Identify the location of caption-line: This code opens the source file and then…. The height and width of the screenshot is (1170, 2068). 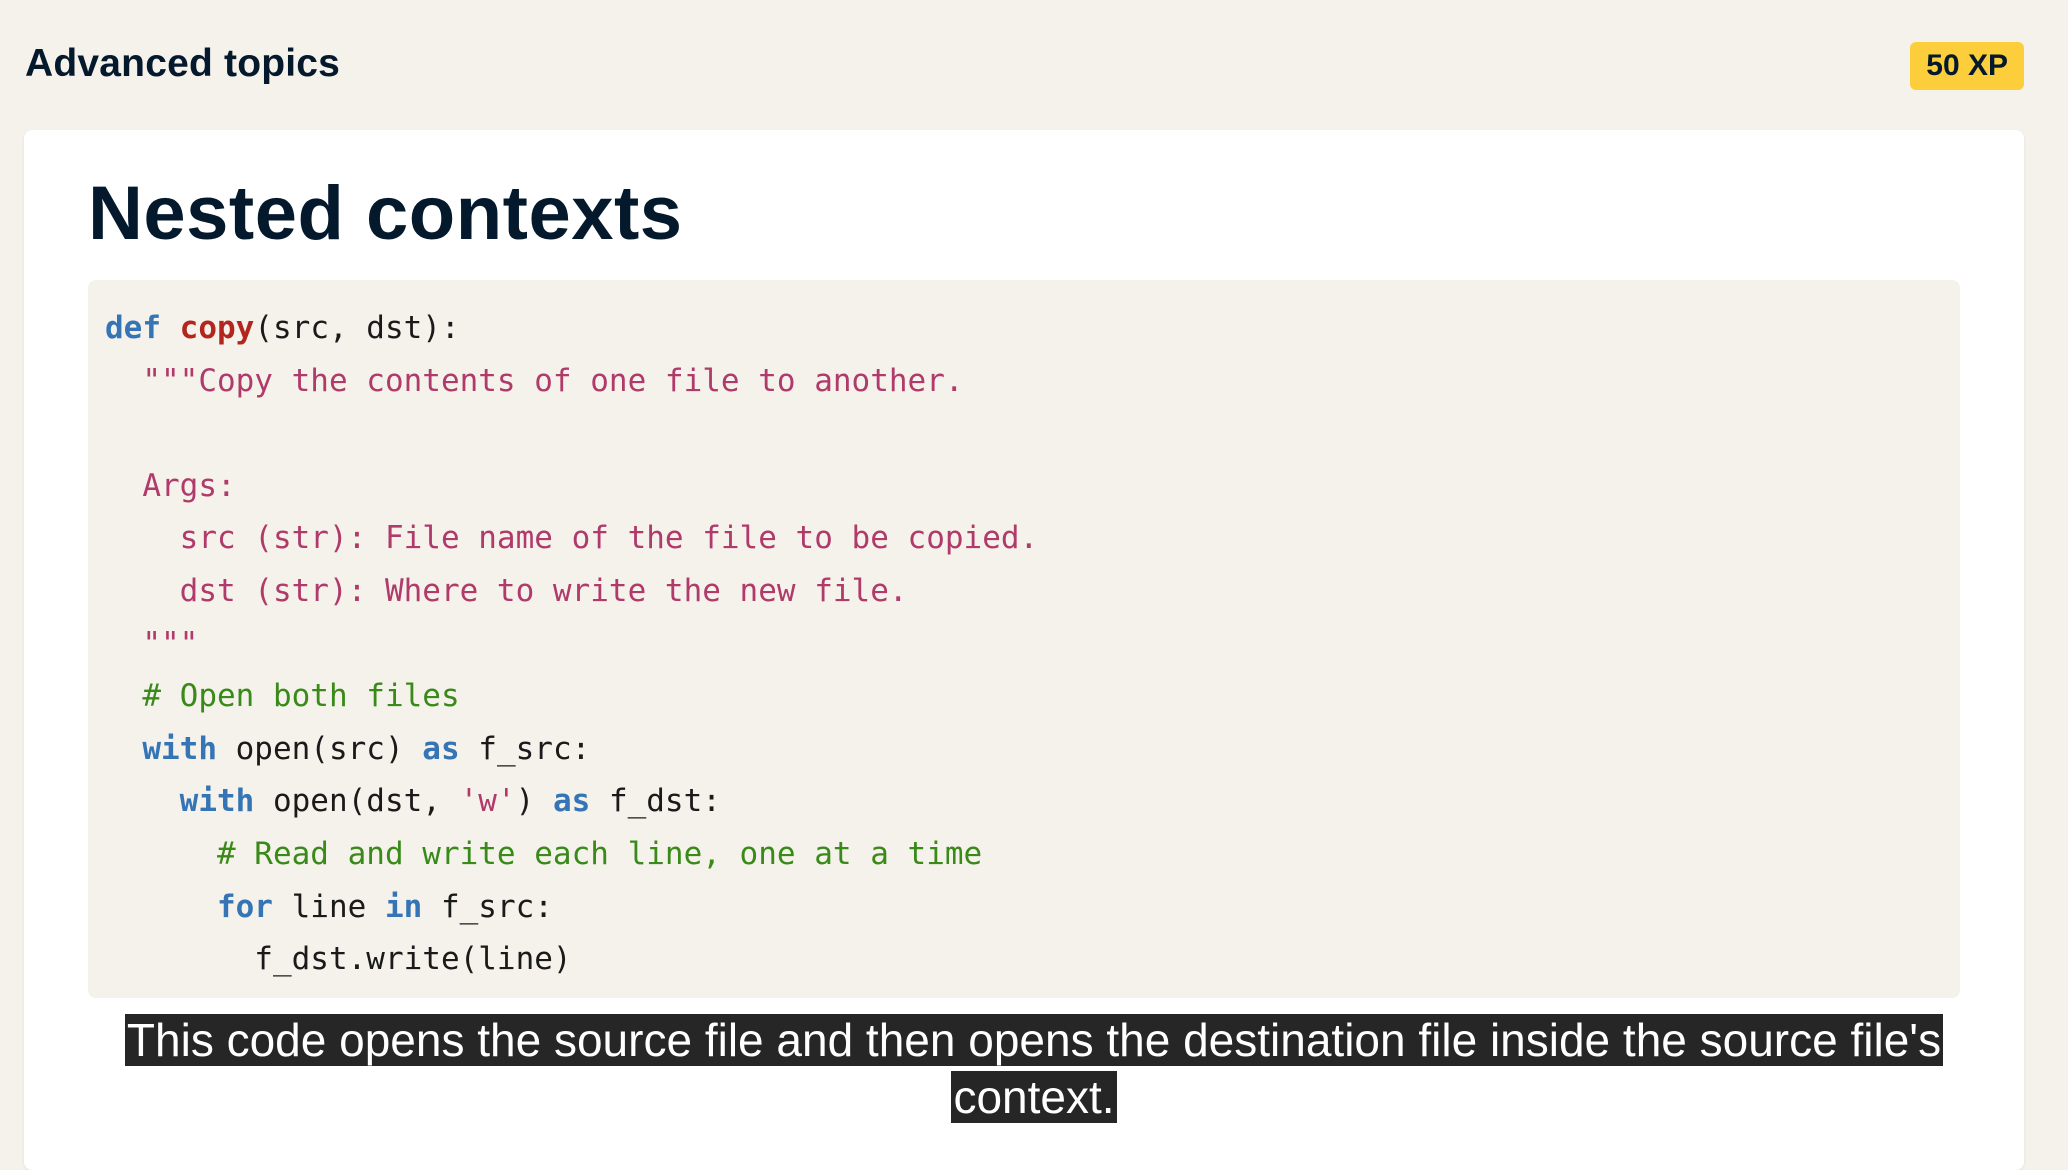
(1034, 1040).